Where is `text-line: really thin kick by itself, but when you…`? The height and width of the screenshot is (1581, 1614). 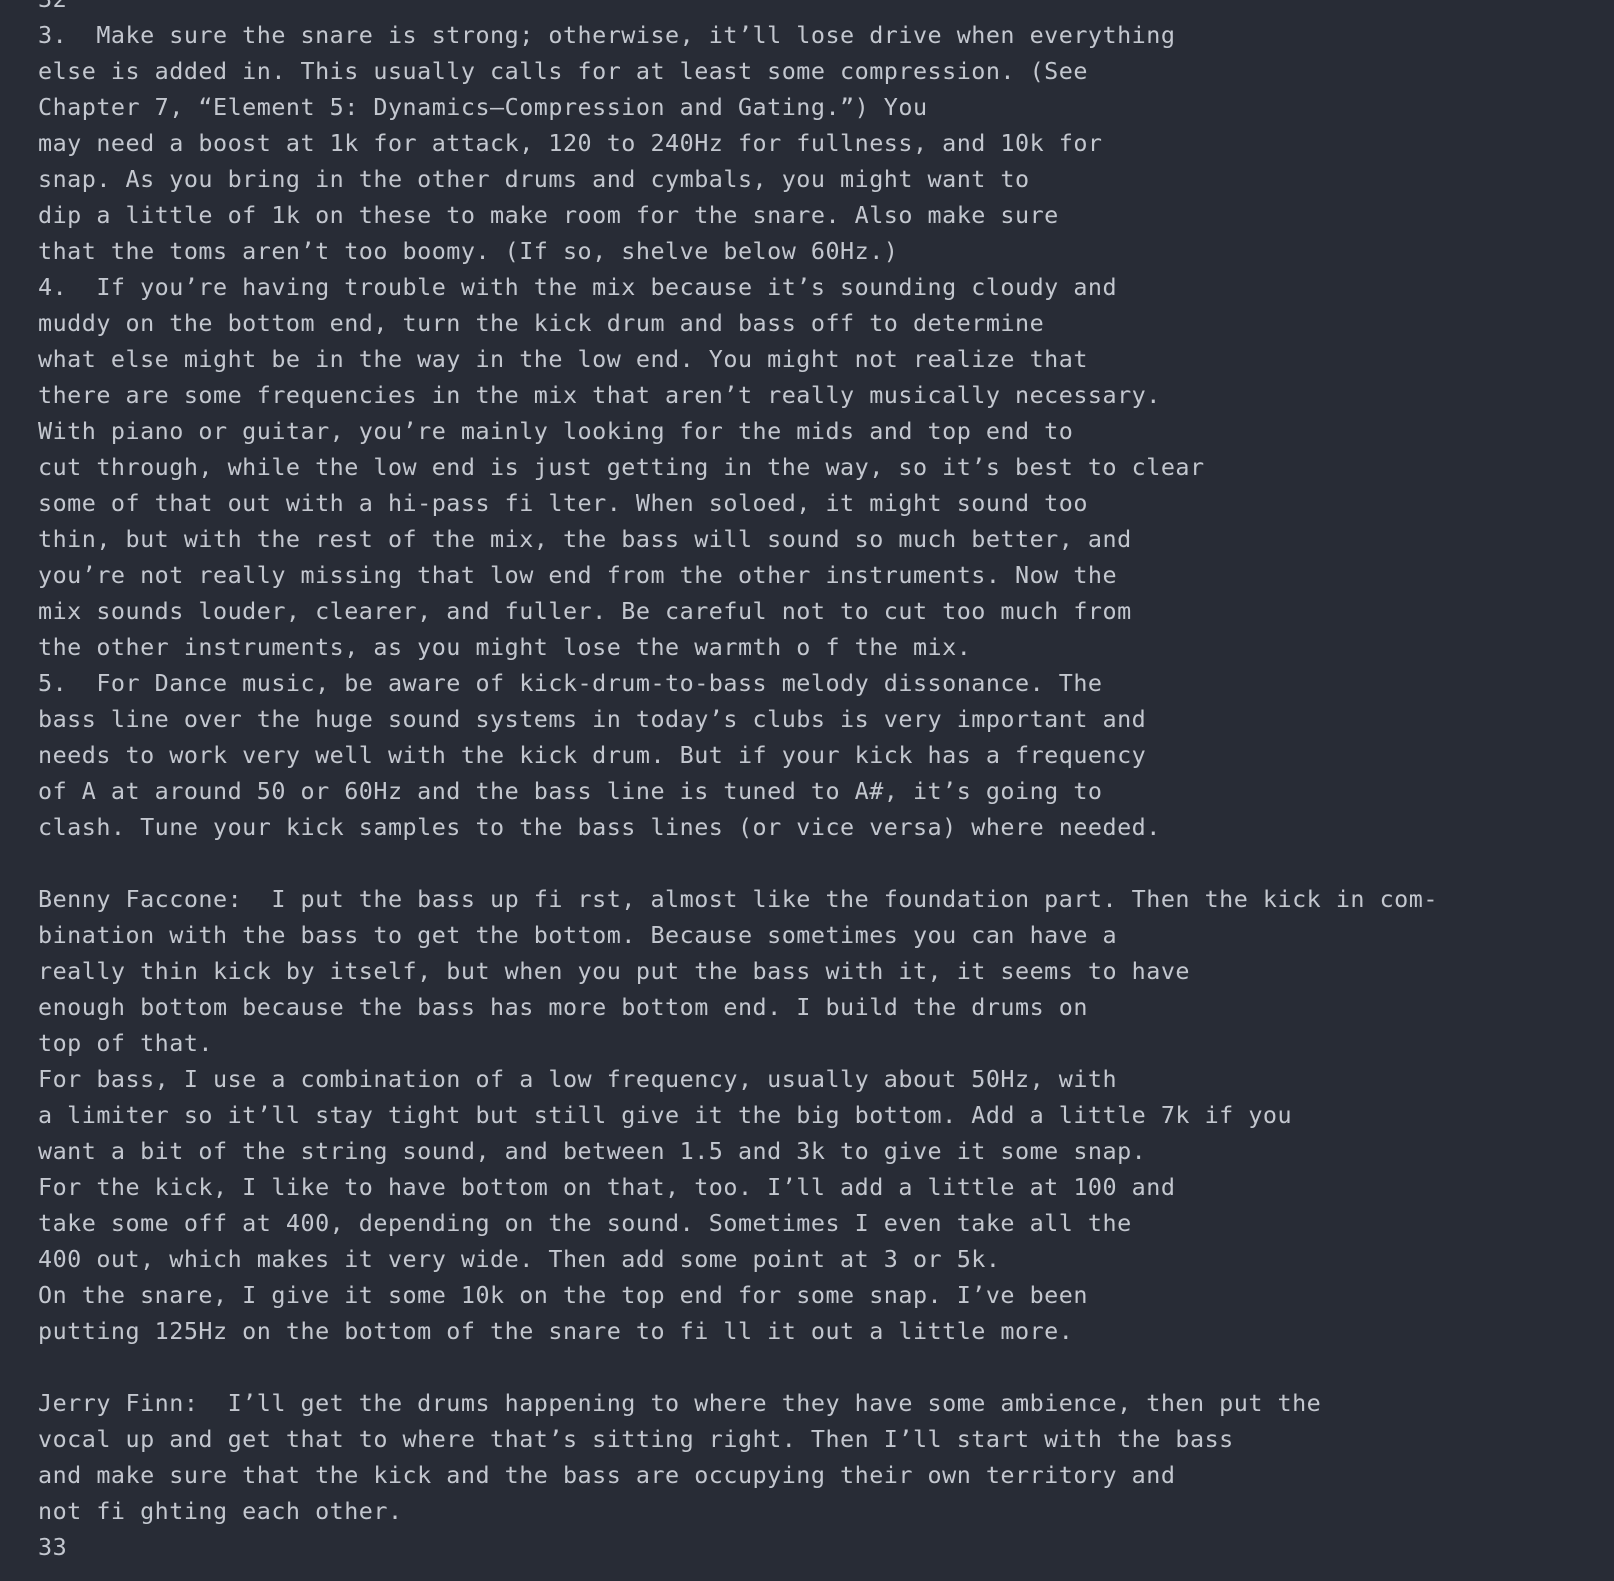
text-line: really thin kick by itself, but when you… is located at coordinates (614, 971).